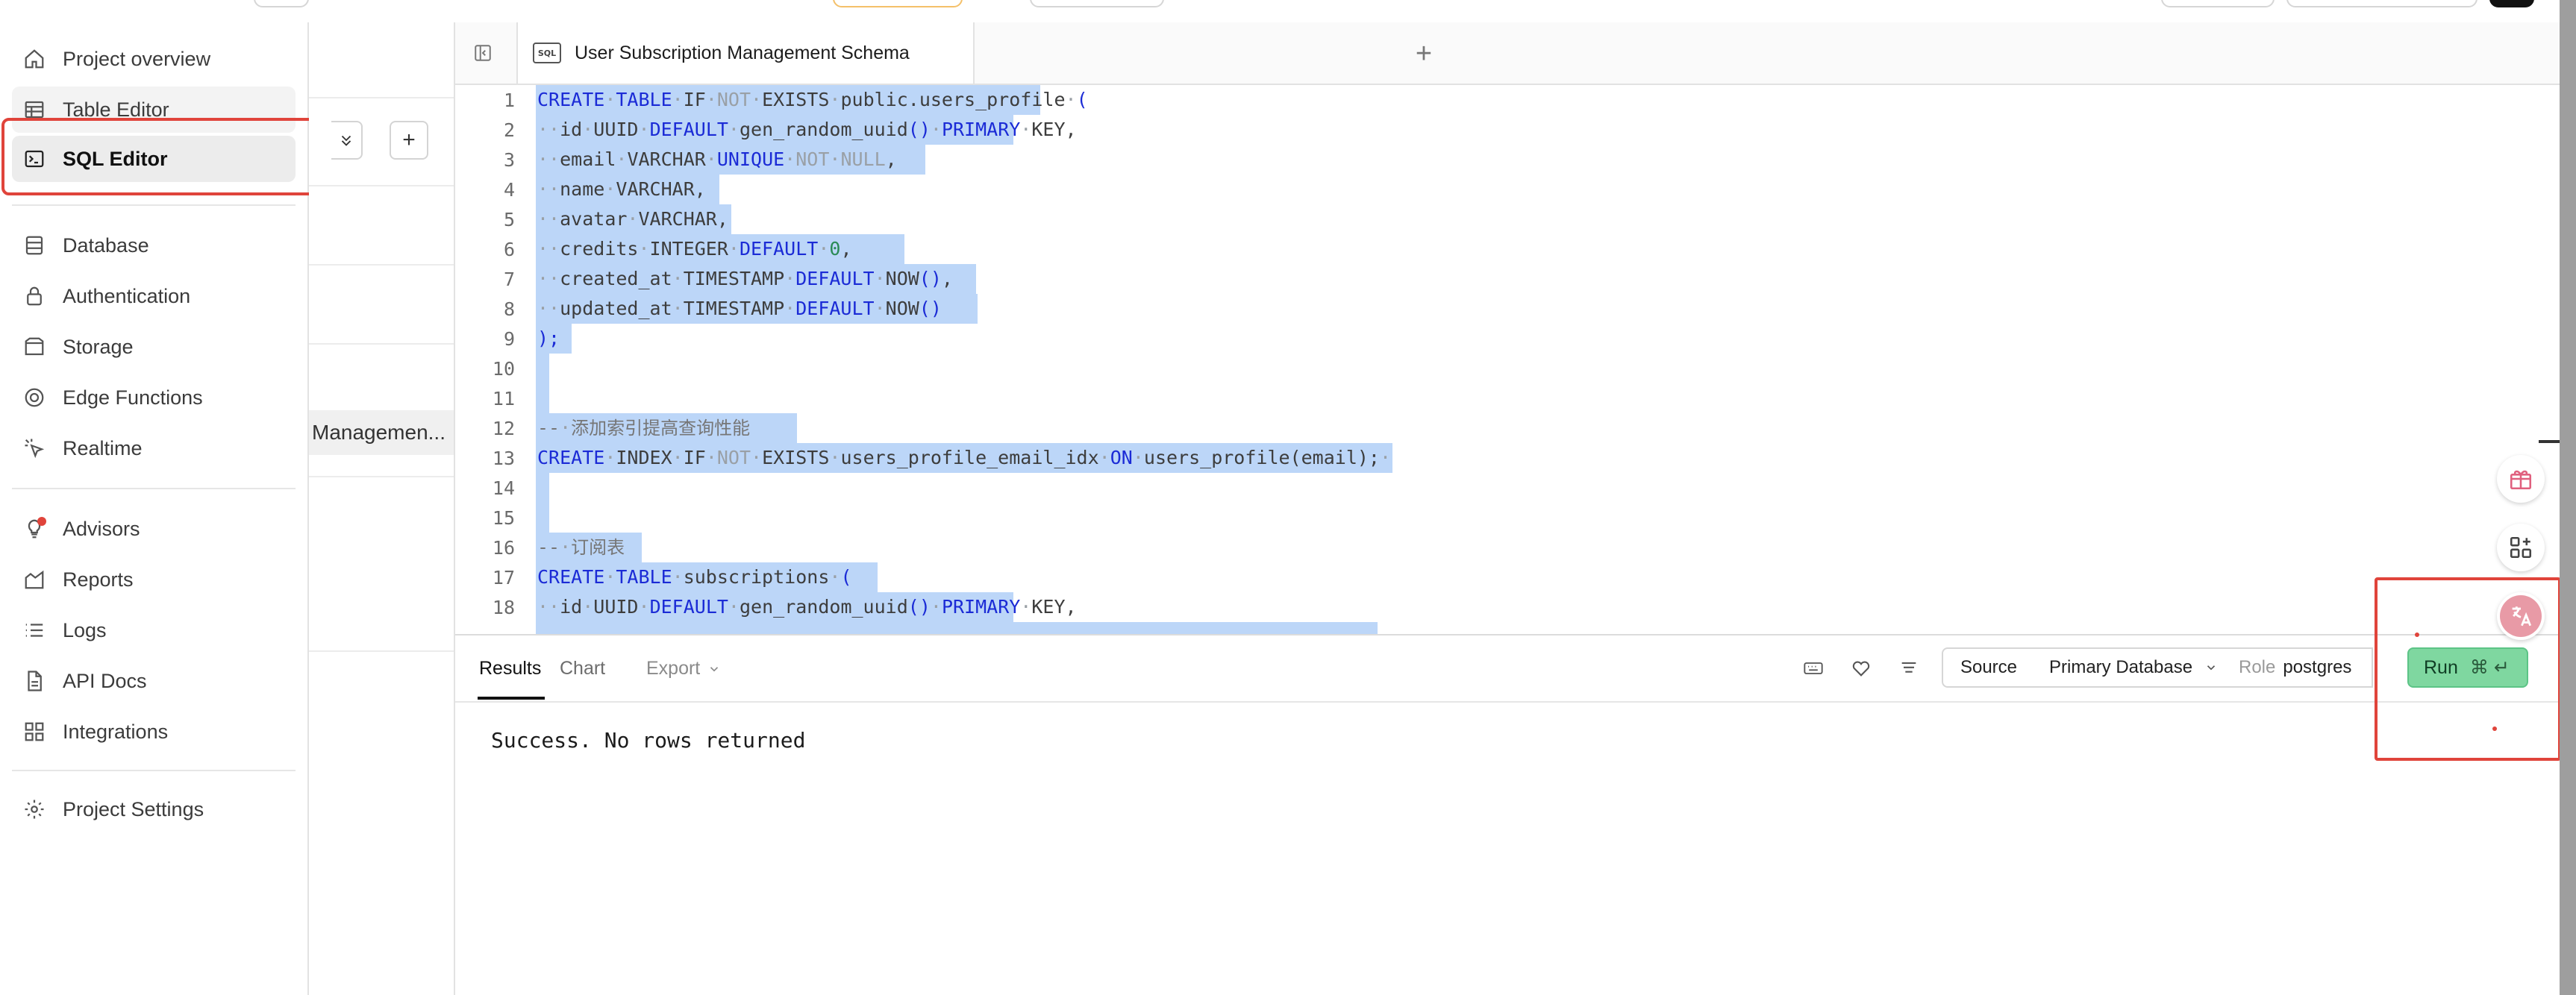 Image resolution: width=2576 pixels, height=995 pixels. Describe the element at coordinates (485, 607) in the screenshot. I see `editor-line: 18` at that location.